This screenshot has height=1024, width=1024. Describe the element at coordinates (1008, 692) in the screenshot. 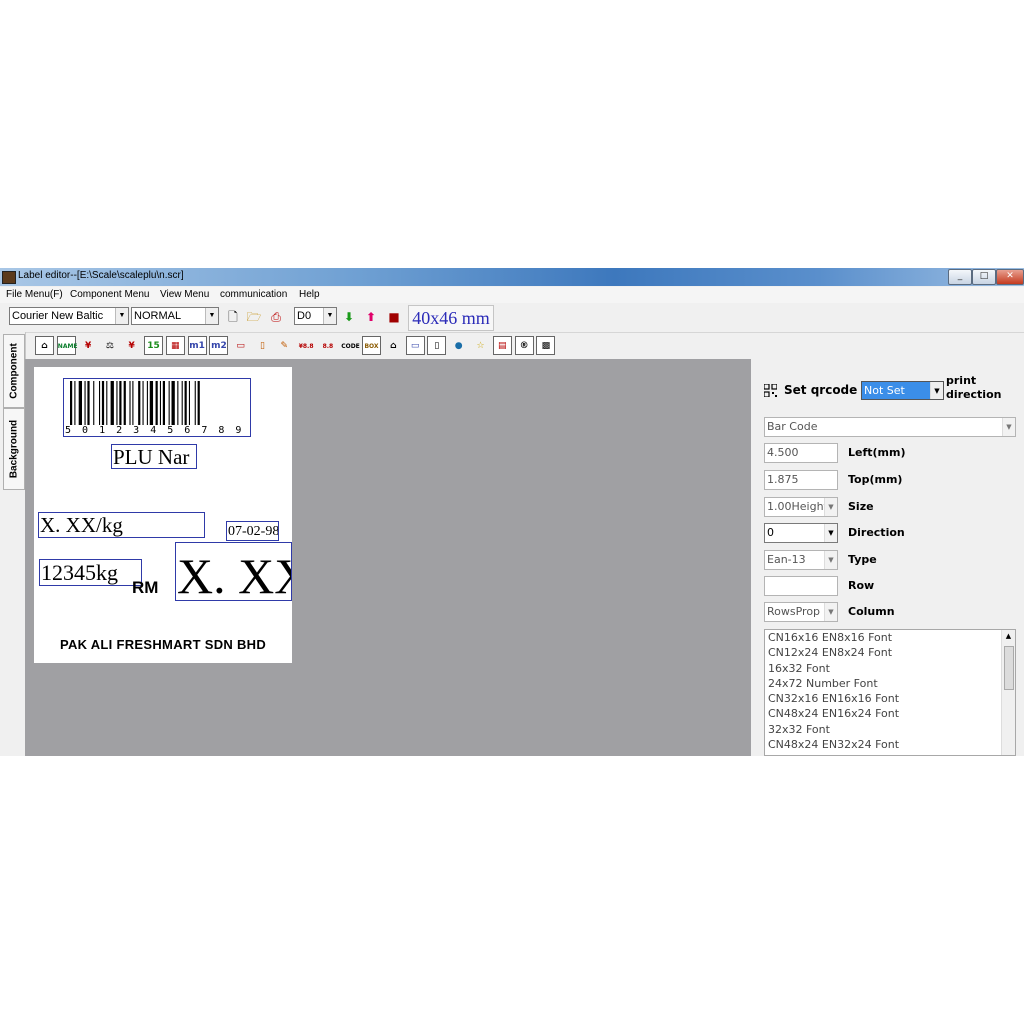

I see `font-list-scrollbar: ▲` at that location.